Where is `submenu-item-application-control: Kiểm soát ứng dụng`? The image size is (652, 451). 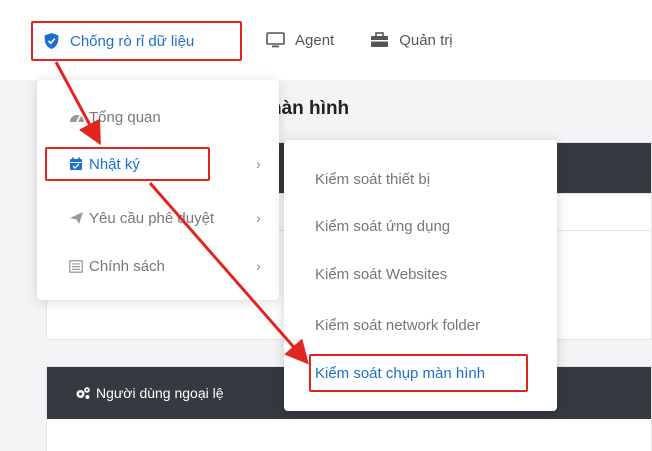
submenu-item-application-control: Kiểm soát ứng dụng is located at coordinates (382, 226).